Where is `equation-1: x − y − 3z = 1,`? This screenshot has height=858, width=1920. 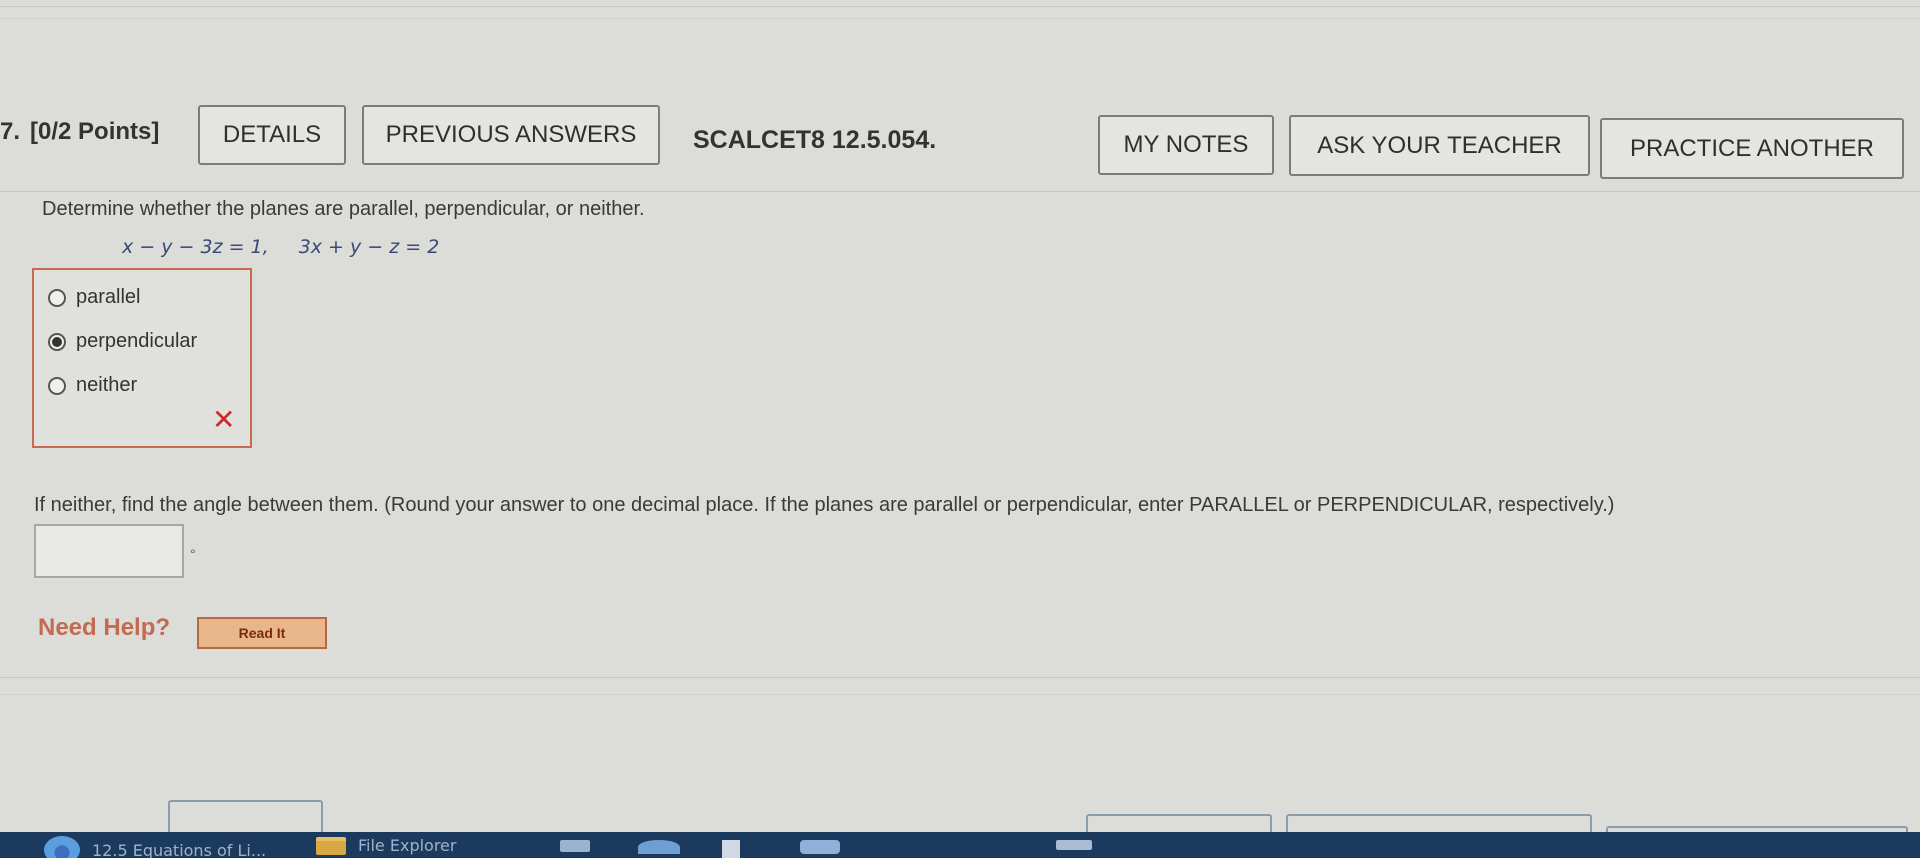 equation-1: x − y − 3z = 1, is located at coordinates (195, 247).